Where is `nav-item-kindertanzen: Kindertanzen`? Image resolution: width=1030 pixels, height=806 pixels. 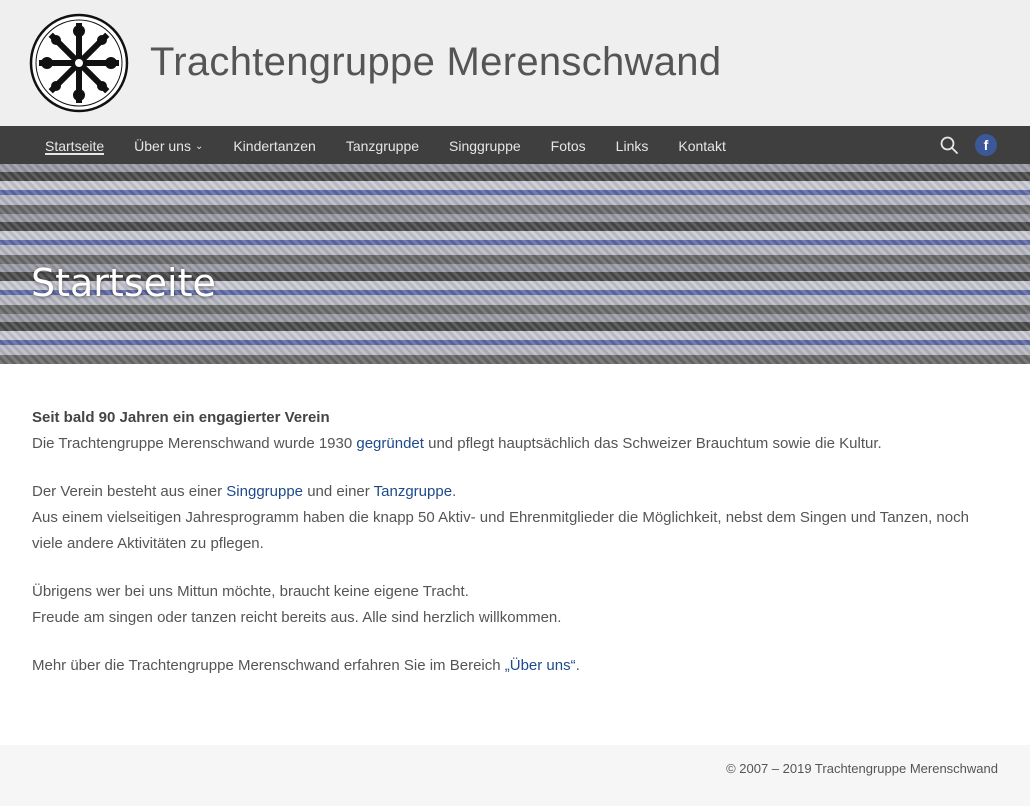
nav-item-kindertanzen: Kindertanzen is located at coordinates (274, 145).